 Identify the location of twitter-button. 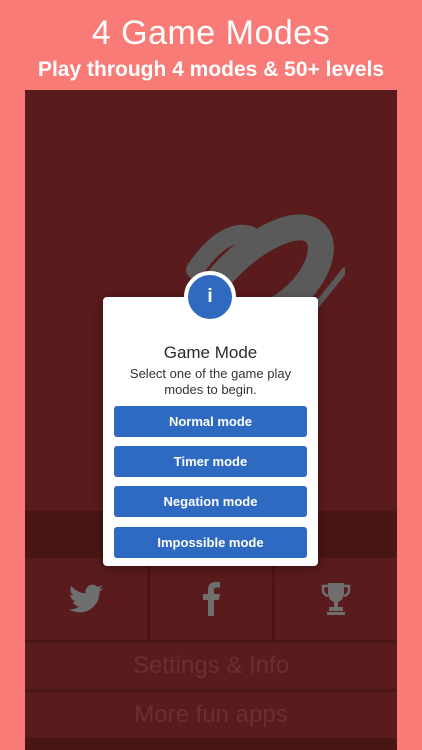
(86, 599).